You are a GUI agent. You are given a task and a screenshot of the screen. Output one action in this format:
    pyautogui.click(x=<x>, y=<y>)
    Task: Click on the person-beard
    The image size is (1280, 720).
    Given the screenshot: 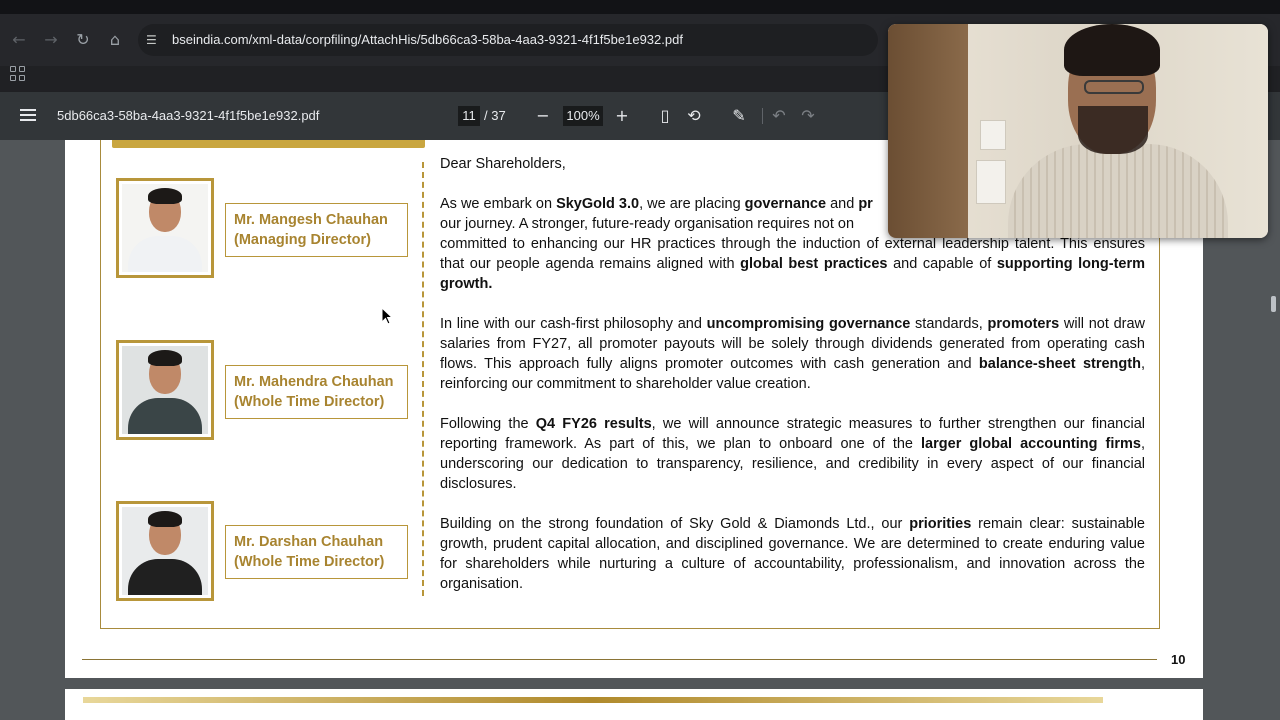 What is the action you would take?
    pyautogui.click(x=1113, y=130)
    